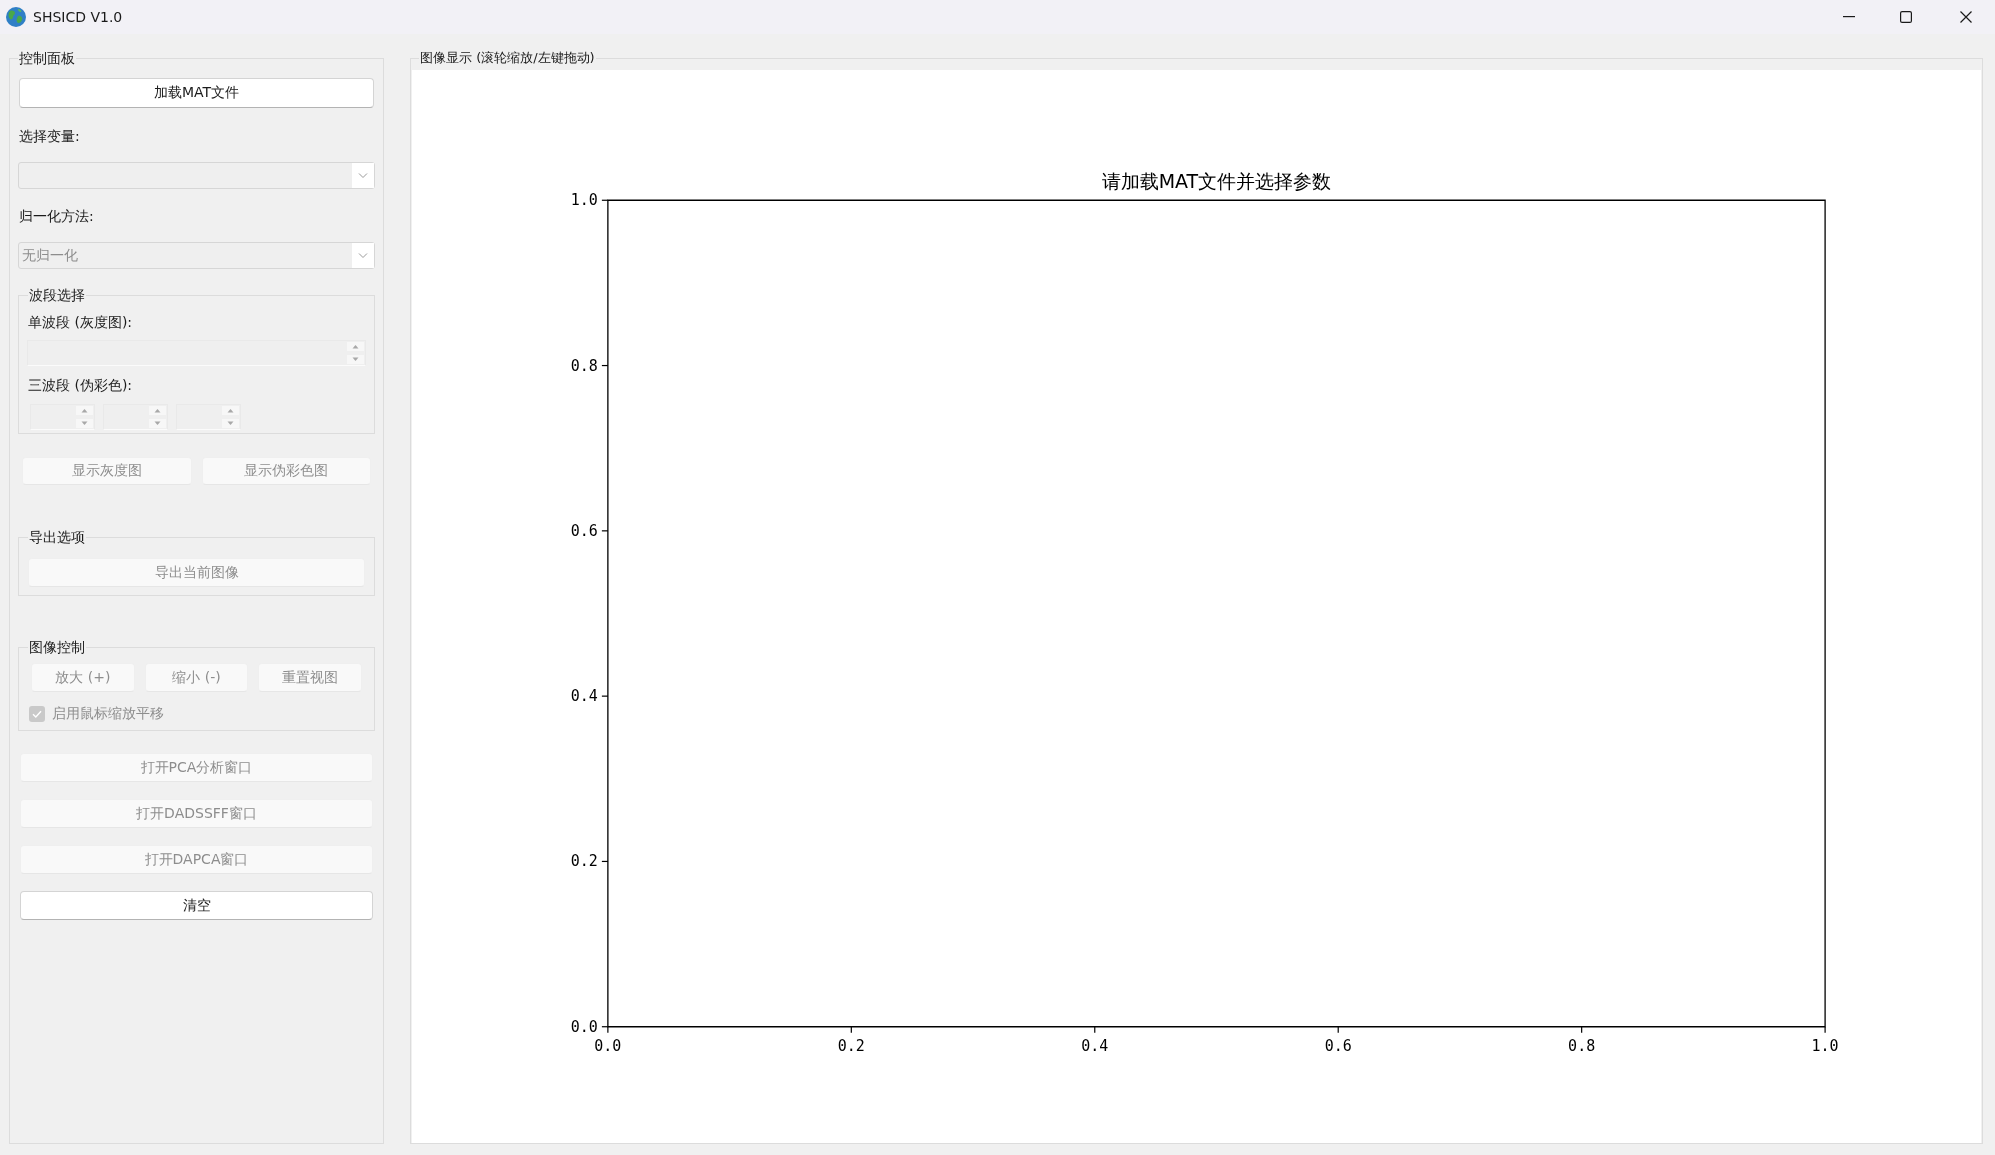  What do you see at coordinates (1966, 17) in the screenshot?
I see `close-icon` at bounding box center [1966, 17].